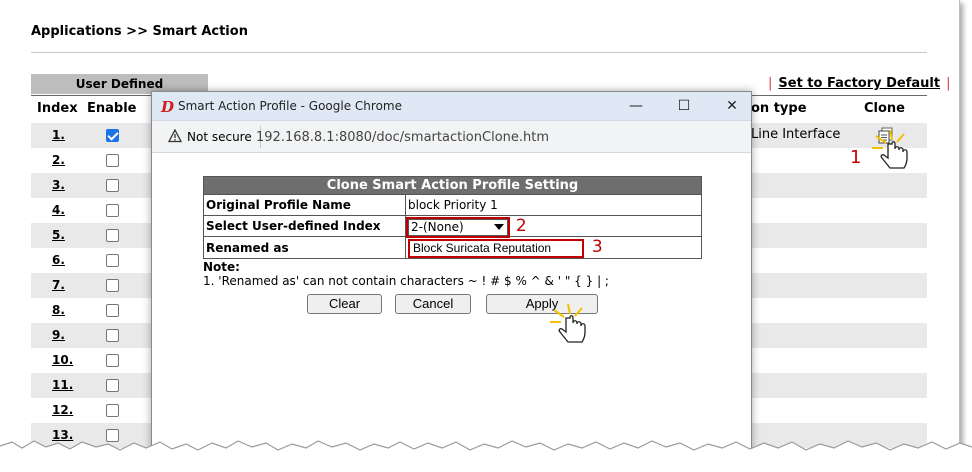 The image size is (972, 472). I want to click on minimize-icon: —, so click(636, 106).